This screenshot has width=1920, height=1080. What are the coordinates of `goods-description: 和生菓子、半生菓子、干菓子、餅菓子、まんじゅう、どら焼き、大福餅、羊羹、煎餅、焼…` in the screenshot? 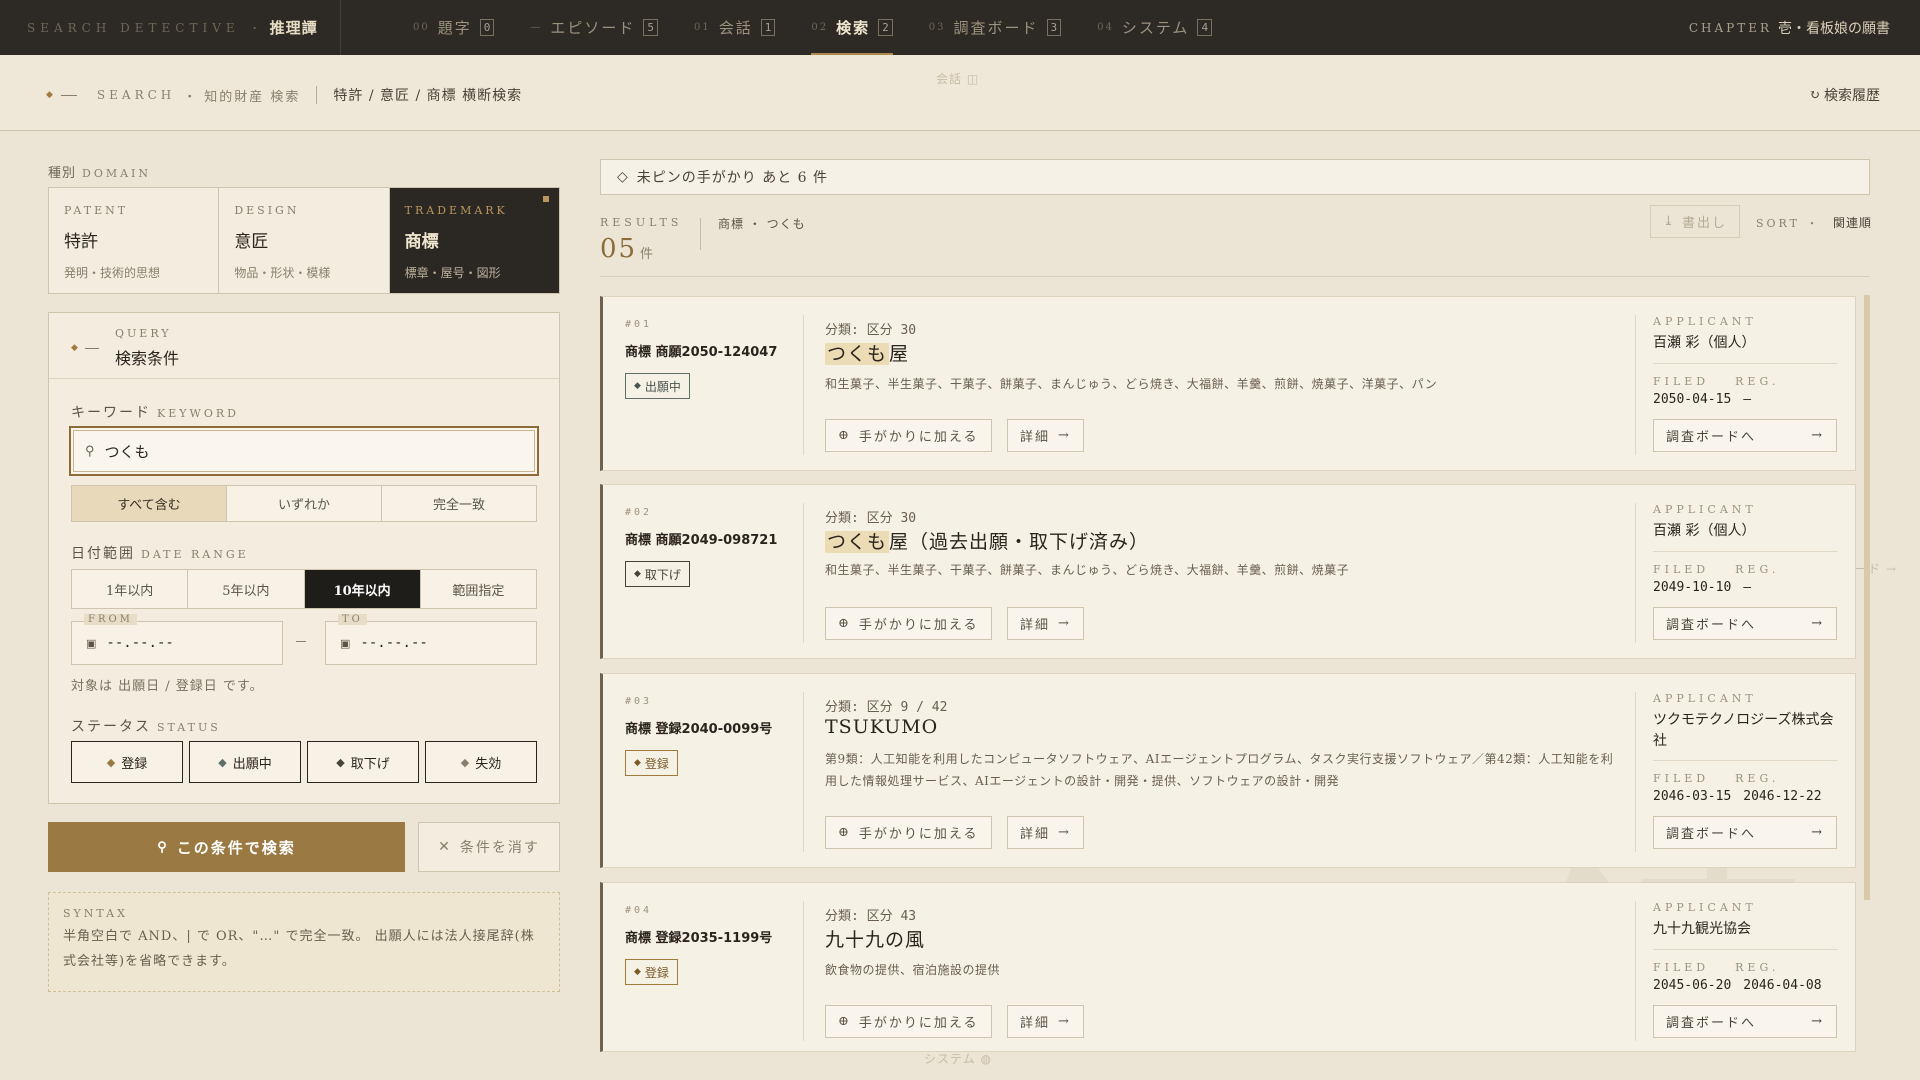 It's located at (1131, 384).